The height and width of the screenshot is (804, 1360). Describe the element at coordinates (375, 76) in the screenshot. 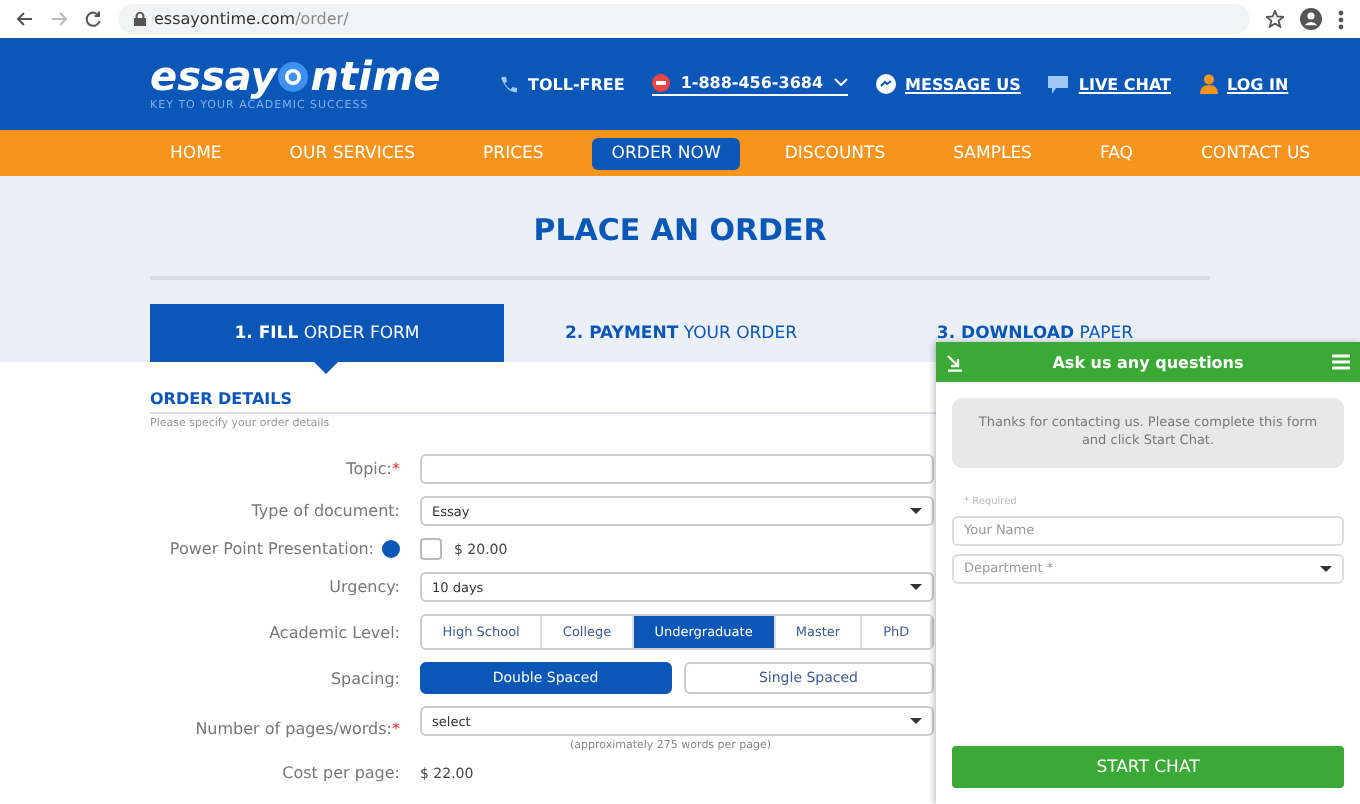

I see `logo-text: ntime` at that location.